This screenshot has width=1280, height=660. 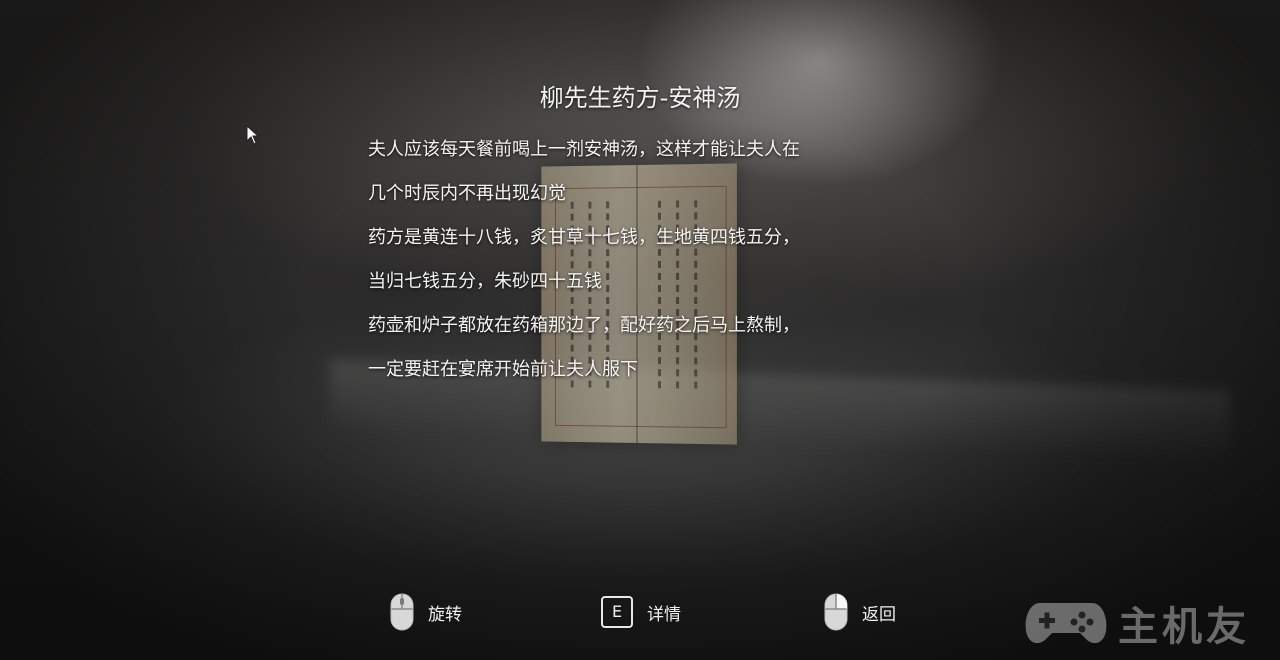 What do you see at coordinates (640, 95) in the screenshot?
I see `item-title: 柳先生药方-安神汤` at bounding box center [640, 95].